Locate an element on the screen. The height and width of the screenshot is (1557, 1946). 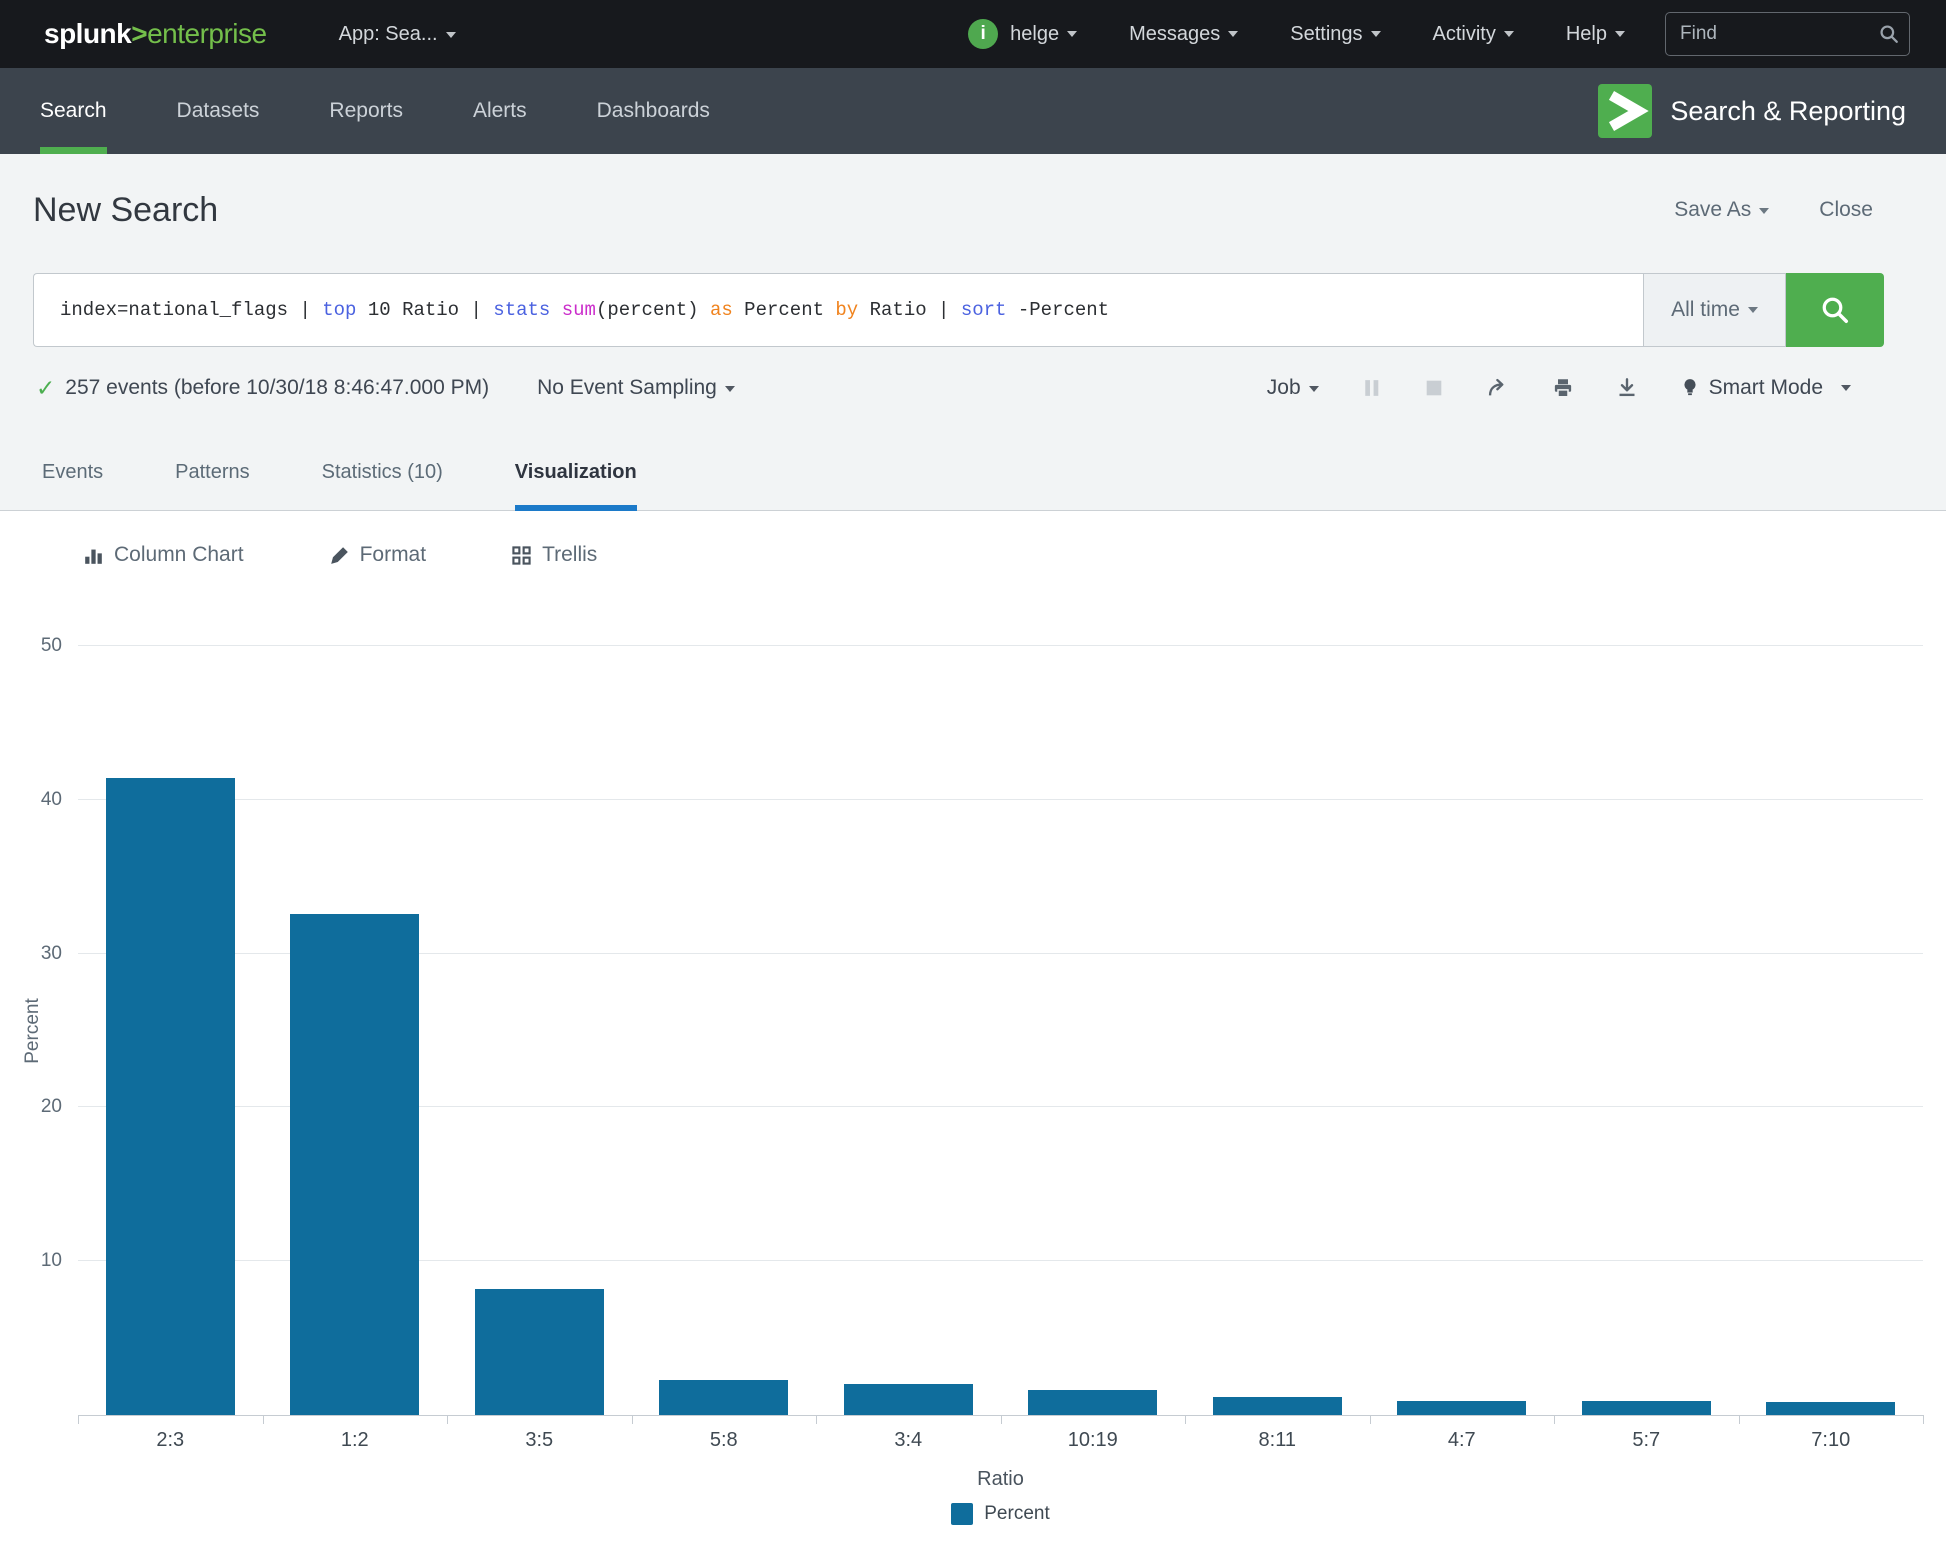
appbar-tab-reports: Reports is located at coordinates (366, 111).